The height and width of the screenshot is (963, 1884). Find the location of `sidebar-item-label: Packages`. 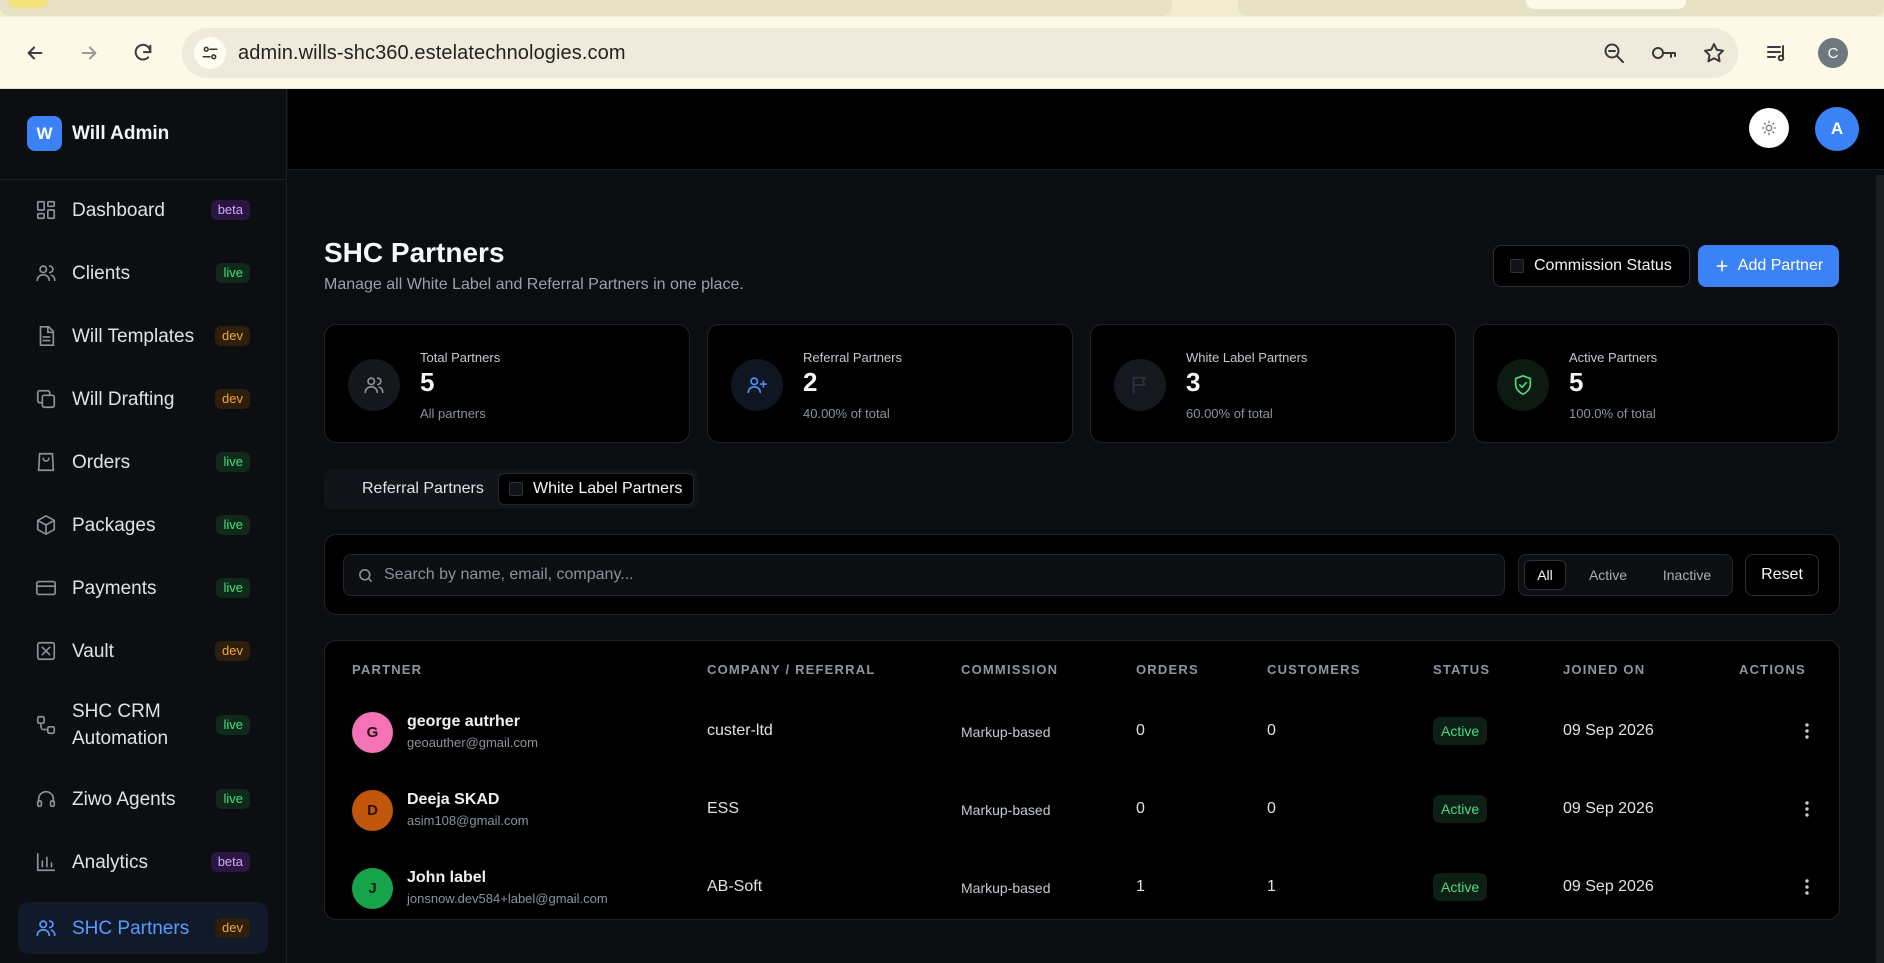

sidebar-item-label: Packages is located at coordinates (114, 525).